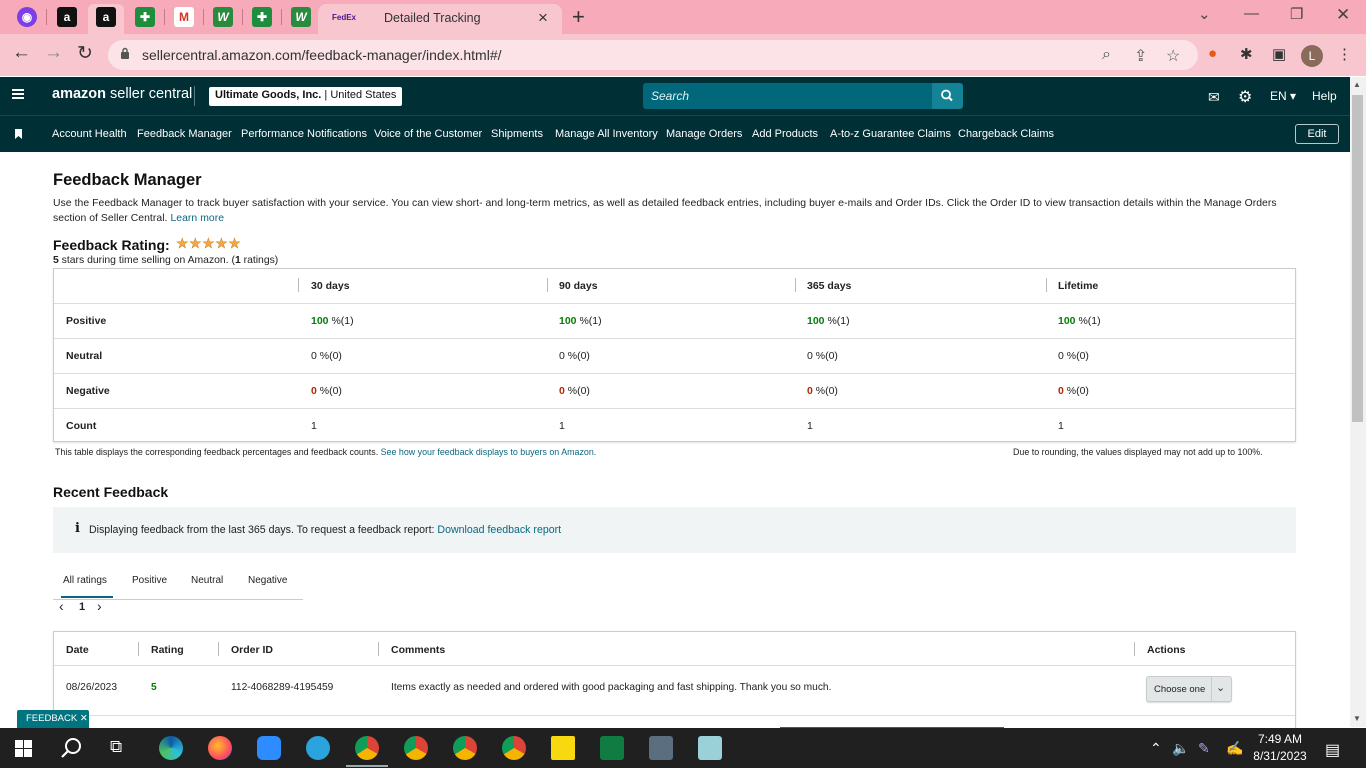  Describe the element at coordinates (1279, 54) in the screenshot. I see `side-panel-icon: ▣` at that location.